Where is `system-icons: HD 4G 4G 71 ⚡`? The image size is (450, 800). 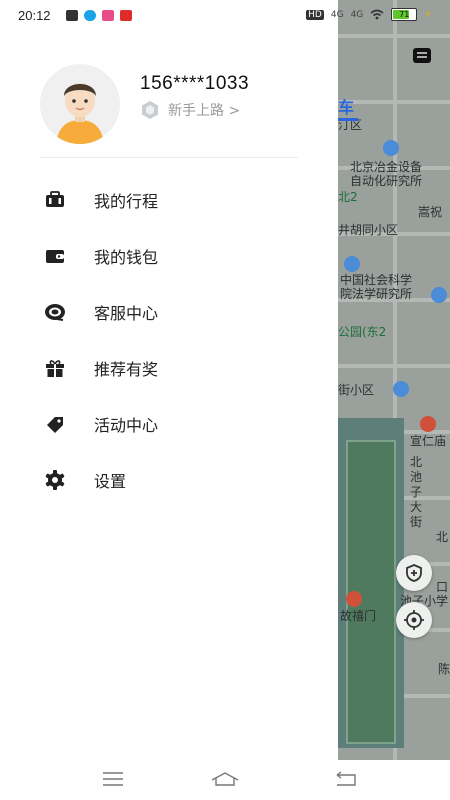
system-icons: HD 4G 4G 71 ⚡ is located at coordinates (369, 14).